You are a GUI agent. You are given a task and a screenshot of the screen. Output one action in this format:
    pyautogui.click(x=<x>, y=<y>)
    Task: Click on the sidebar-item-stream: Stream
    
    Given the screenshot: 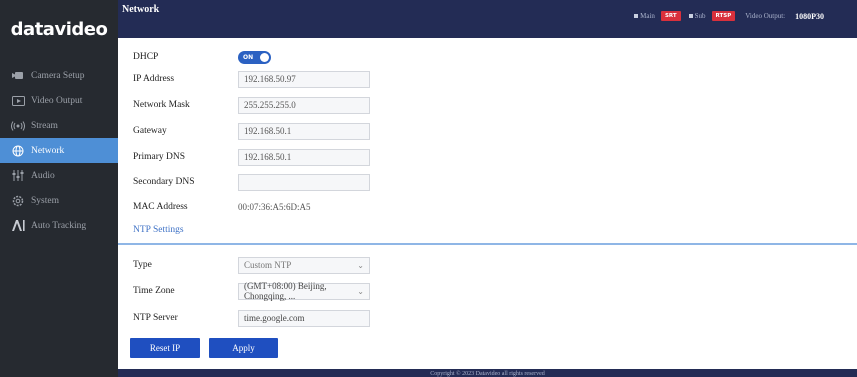 What is the action you would take?
    pyautogui.click(x=59, y=125)
    